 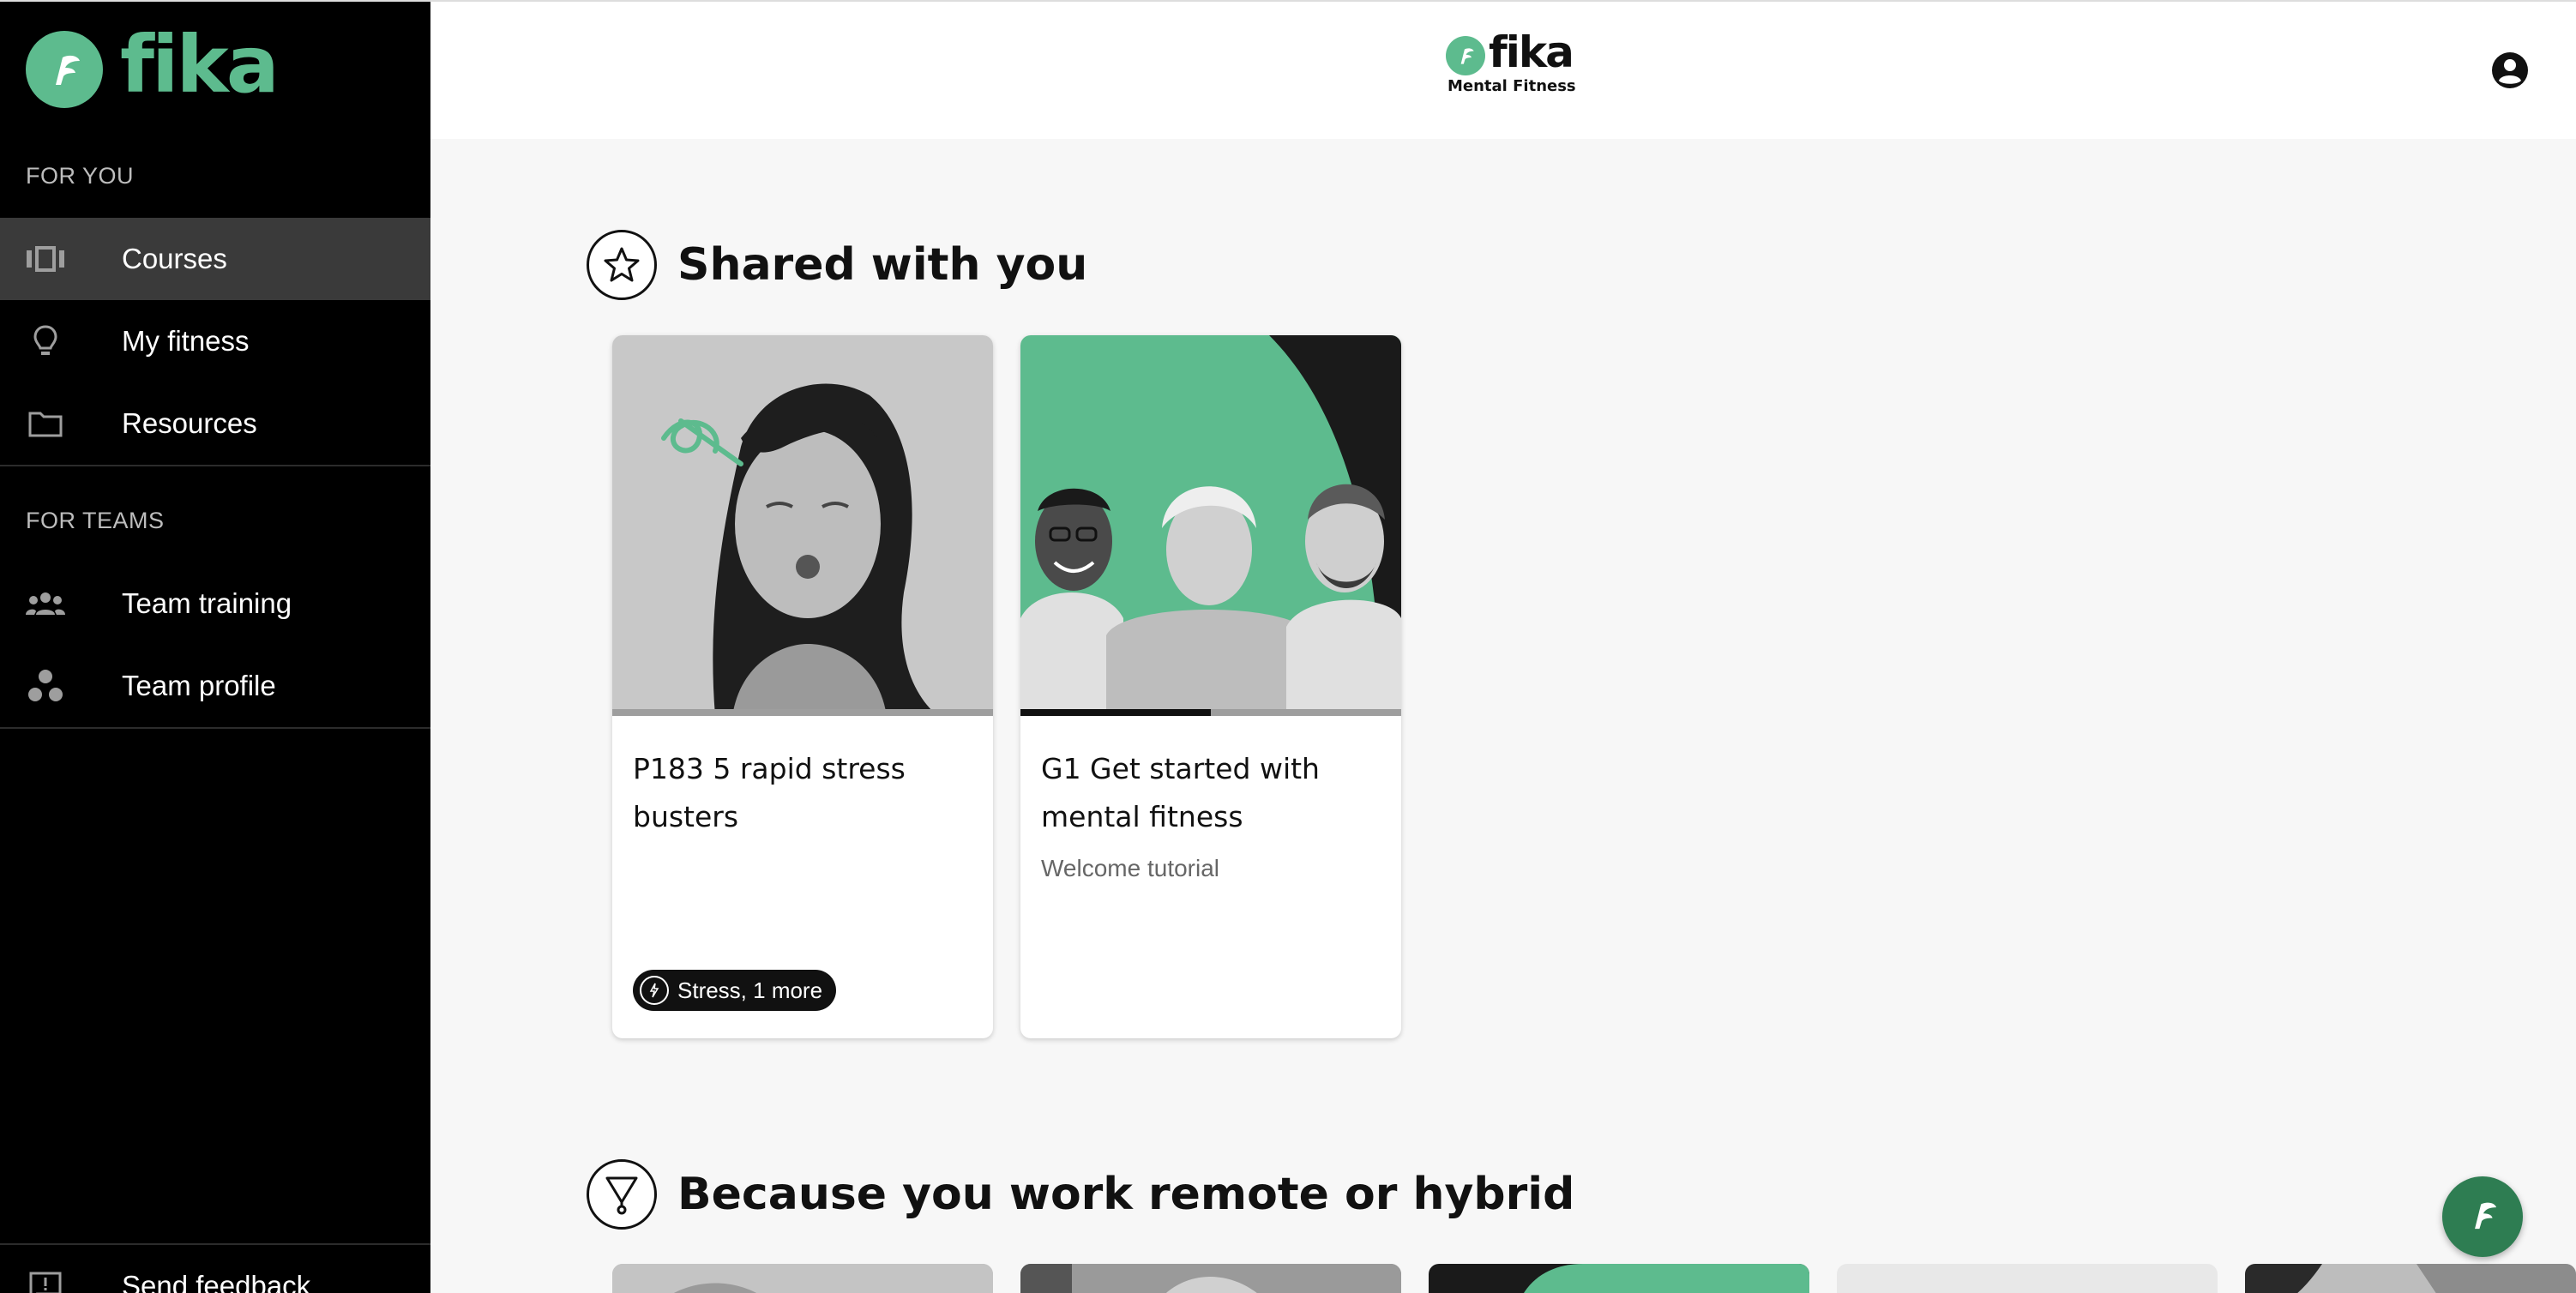 I want to click on sidebar-item-label: Resources, so click(x=189, y=423).